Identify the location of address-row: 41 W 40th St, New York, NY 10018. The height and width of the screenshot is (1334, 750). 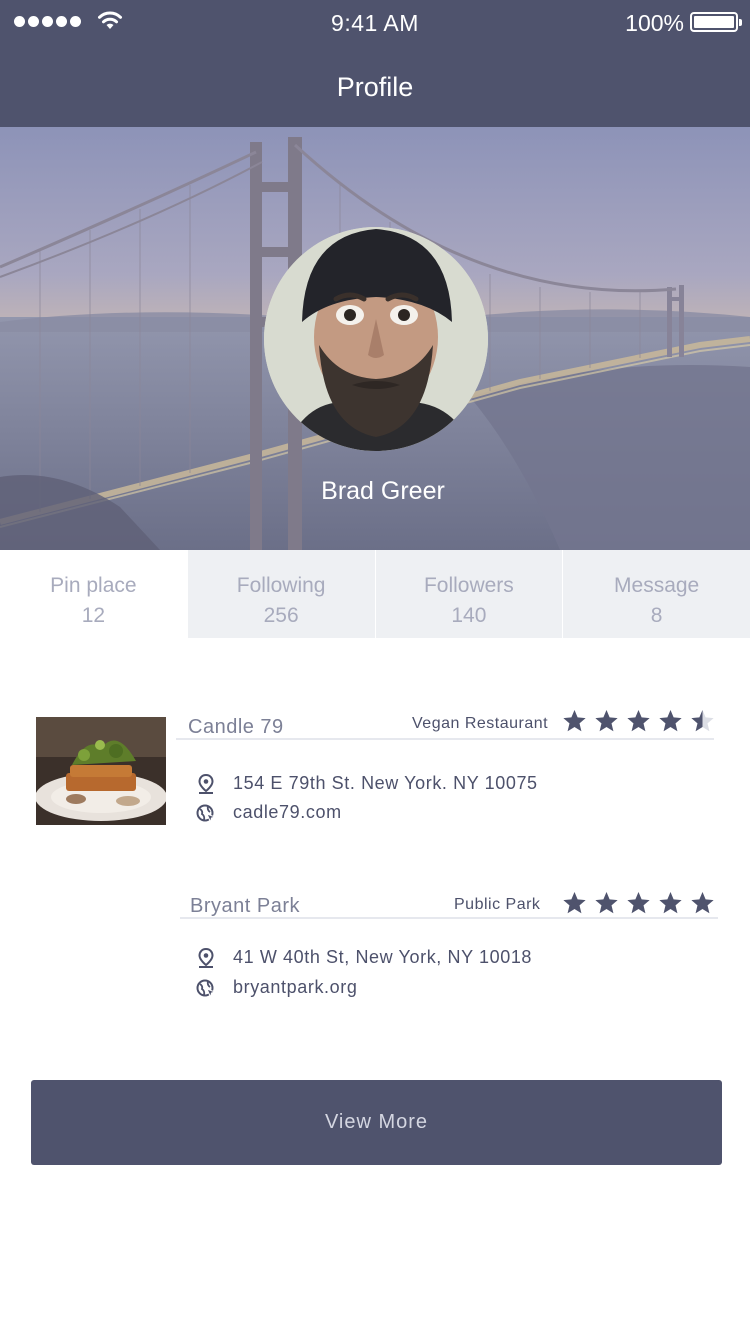
(364, 957).